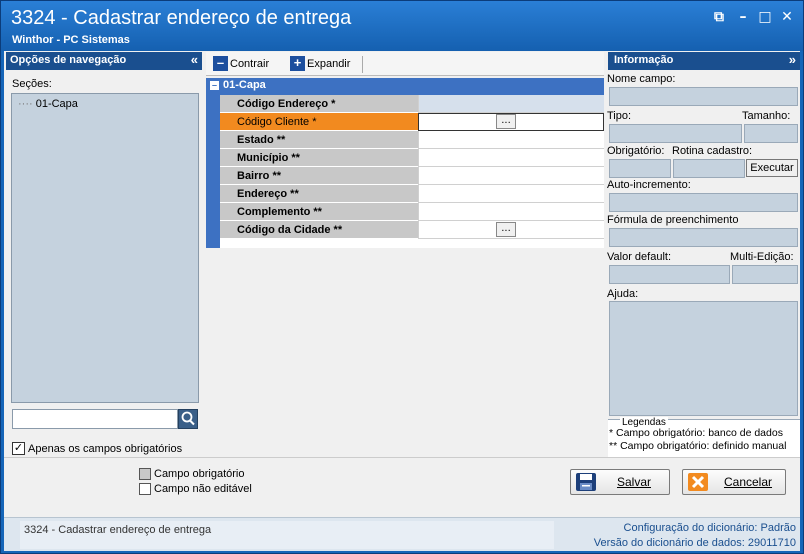  What do you see at coordinates (703, 237) in the screenshot?
I see `formula-box` at bounding box center [703, 237].